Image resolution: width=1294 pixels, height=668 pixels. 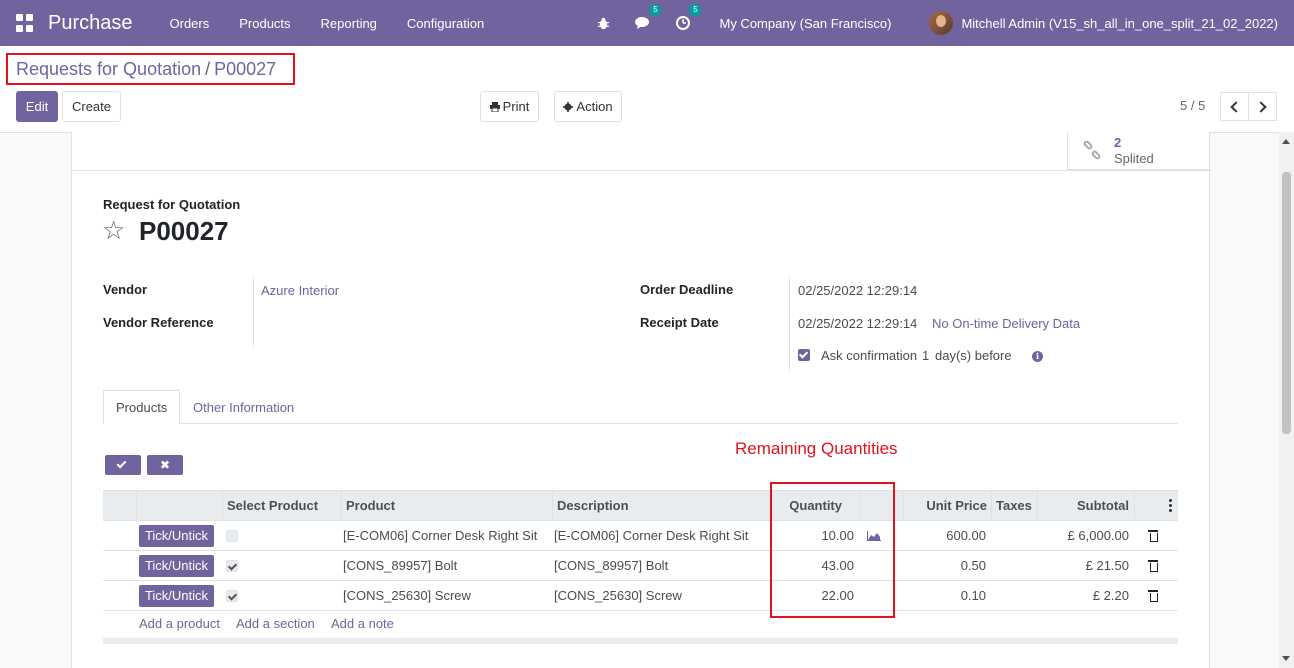 What do you see at coordinates (1192, 105) in the screenshot?
I see `pager-value: 5 / 5` at bounding box center [1192, 105].